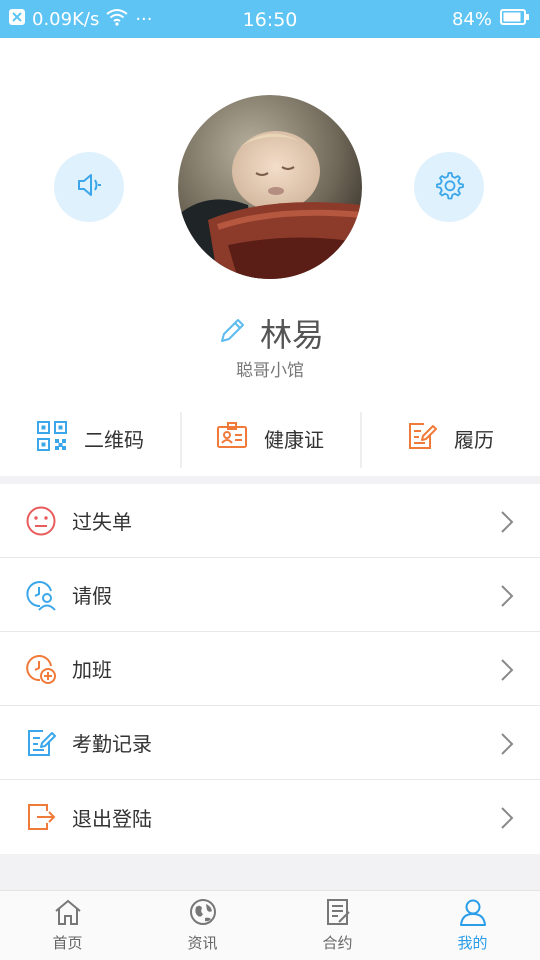 This screenshot has width=540, height=960. What do you see at coordinates (41, 669) in the screenshot?
I see `clock-plus-icon` at bounding box center [41, 669].